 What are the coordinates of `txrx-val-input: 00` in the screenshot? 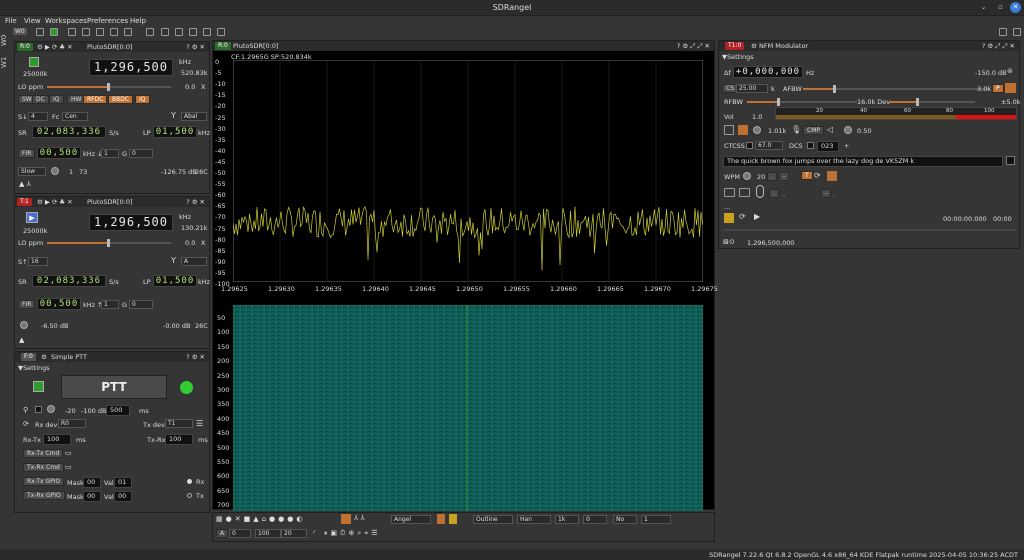 It's located at (123, 496).